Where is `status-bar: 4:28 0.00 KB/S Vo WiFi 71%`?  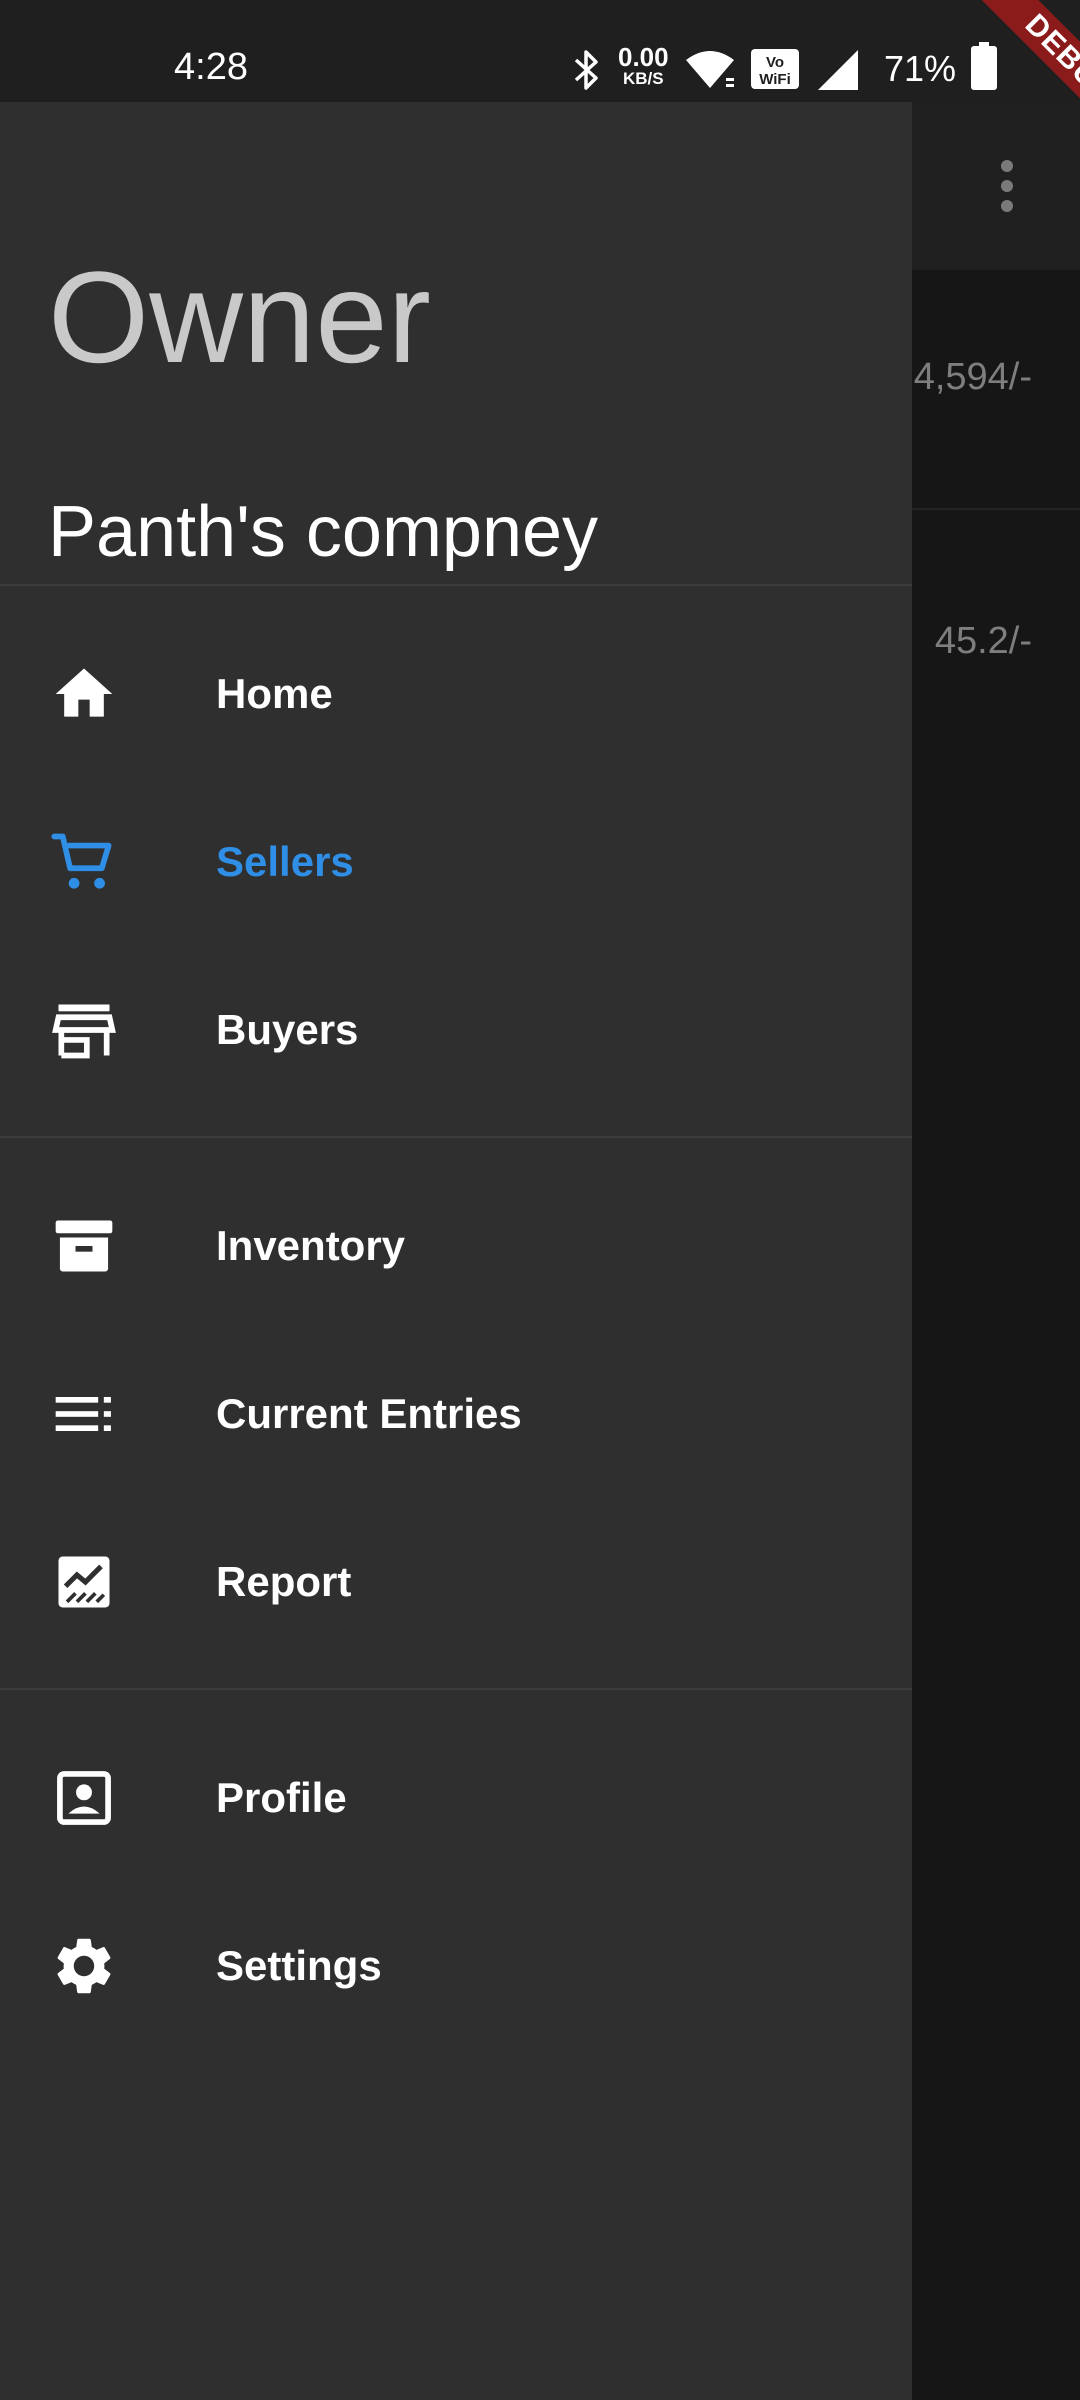 status-bar: 4:28 0.00 KB/S Vo WiFi 71% is located at coordinates (540, 51).